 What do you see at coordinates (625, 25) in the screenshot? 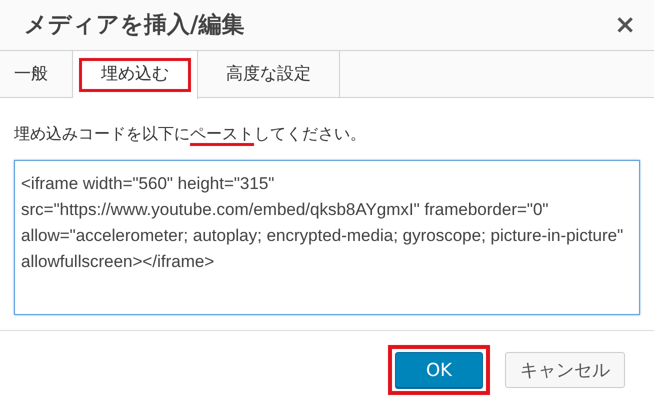
I see `close-button: ×` at bounding box center [625, 25].